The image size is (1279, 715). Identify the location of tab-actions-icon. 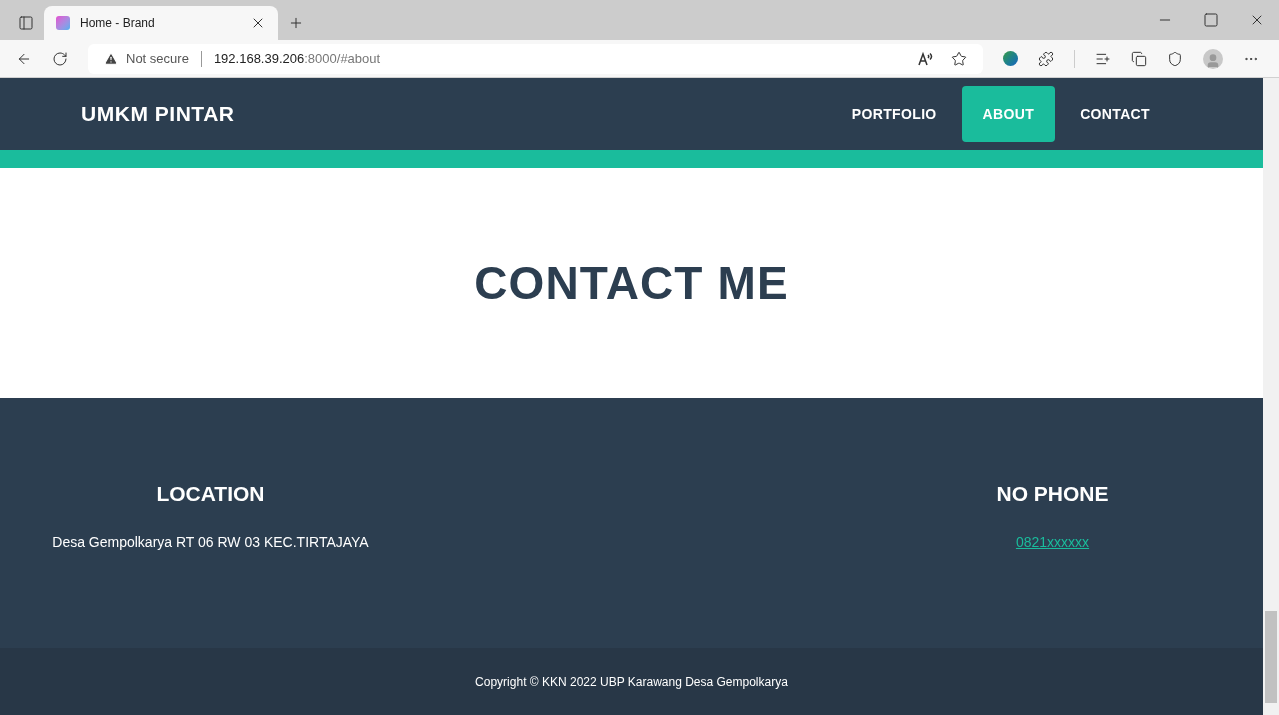
(26, 23).